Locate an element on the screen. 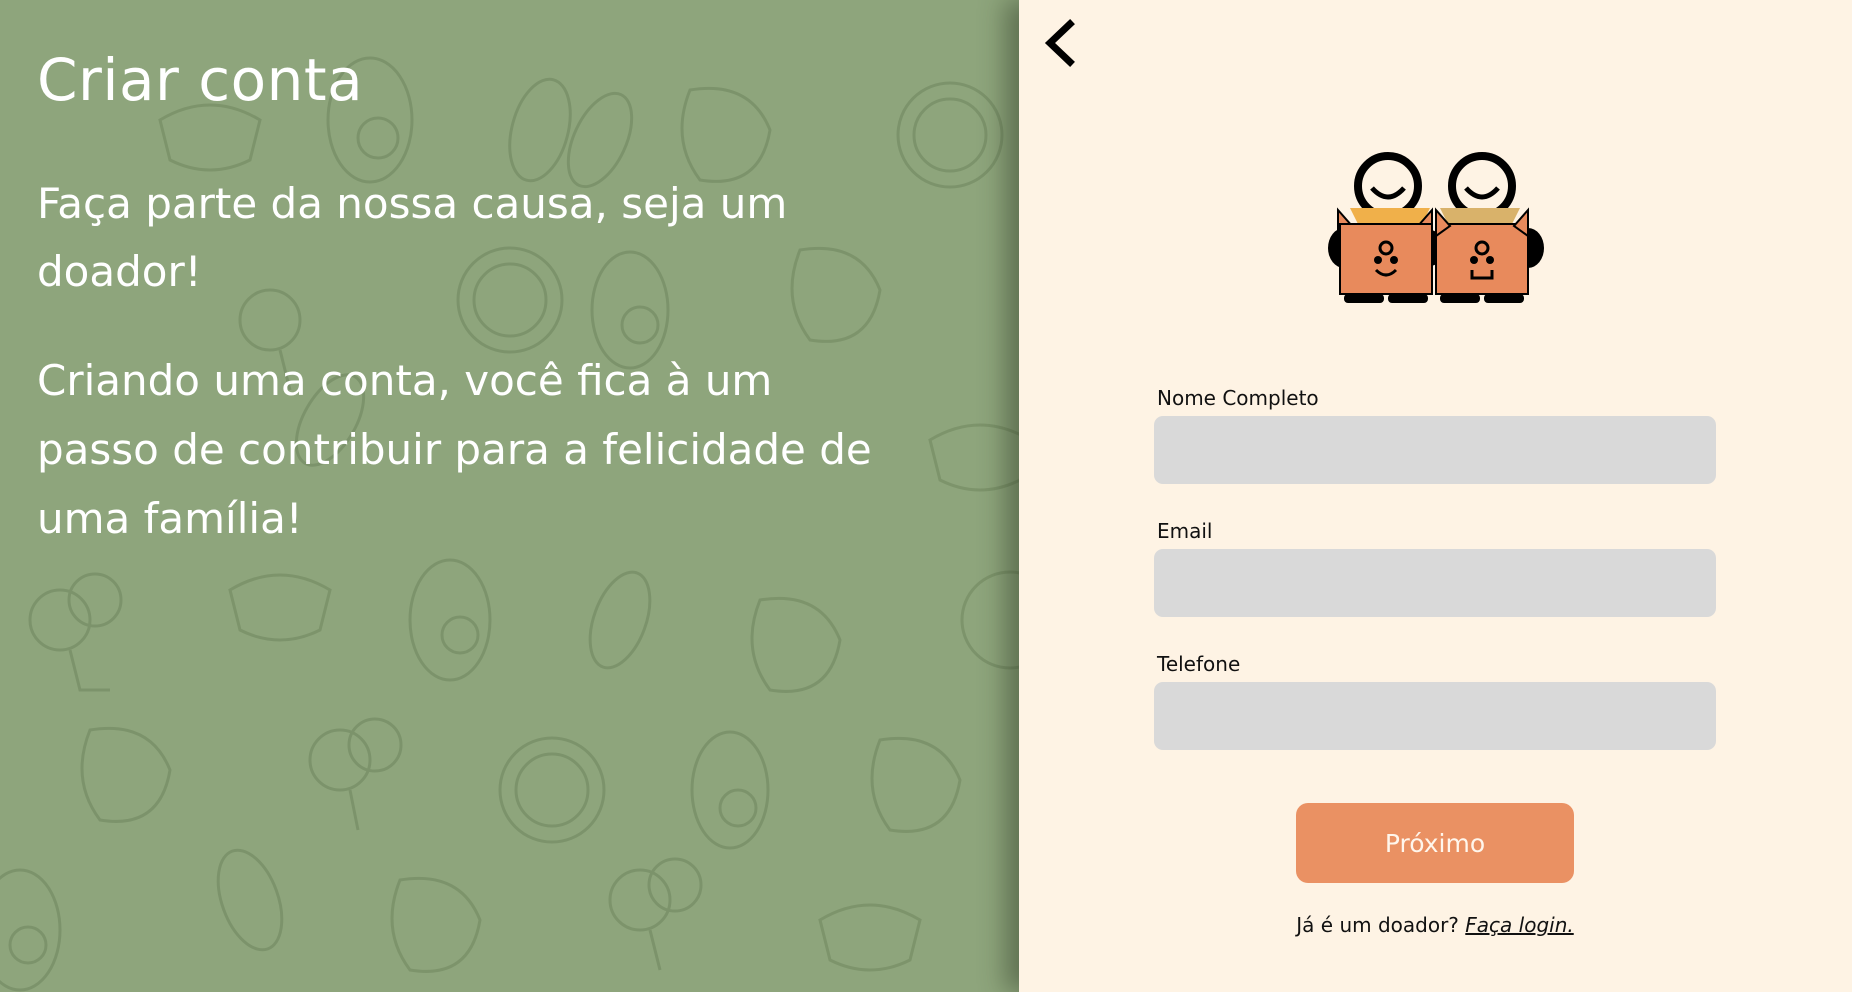 Image resolution: width=1852 pixels, height=992 pixels. back-button is located at coordinates (1062, 43).